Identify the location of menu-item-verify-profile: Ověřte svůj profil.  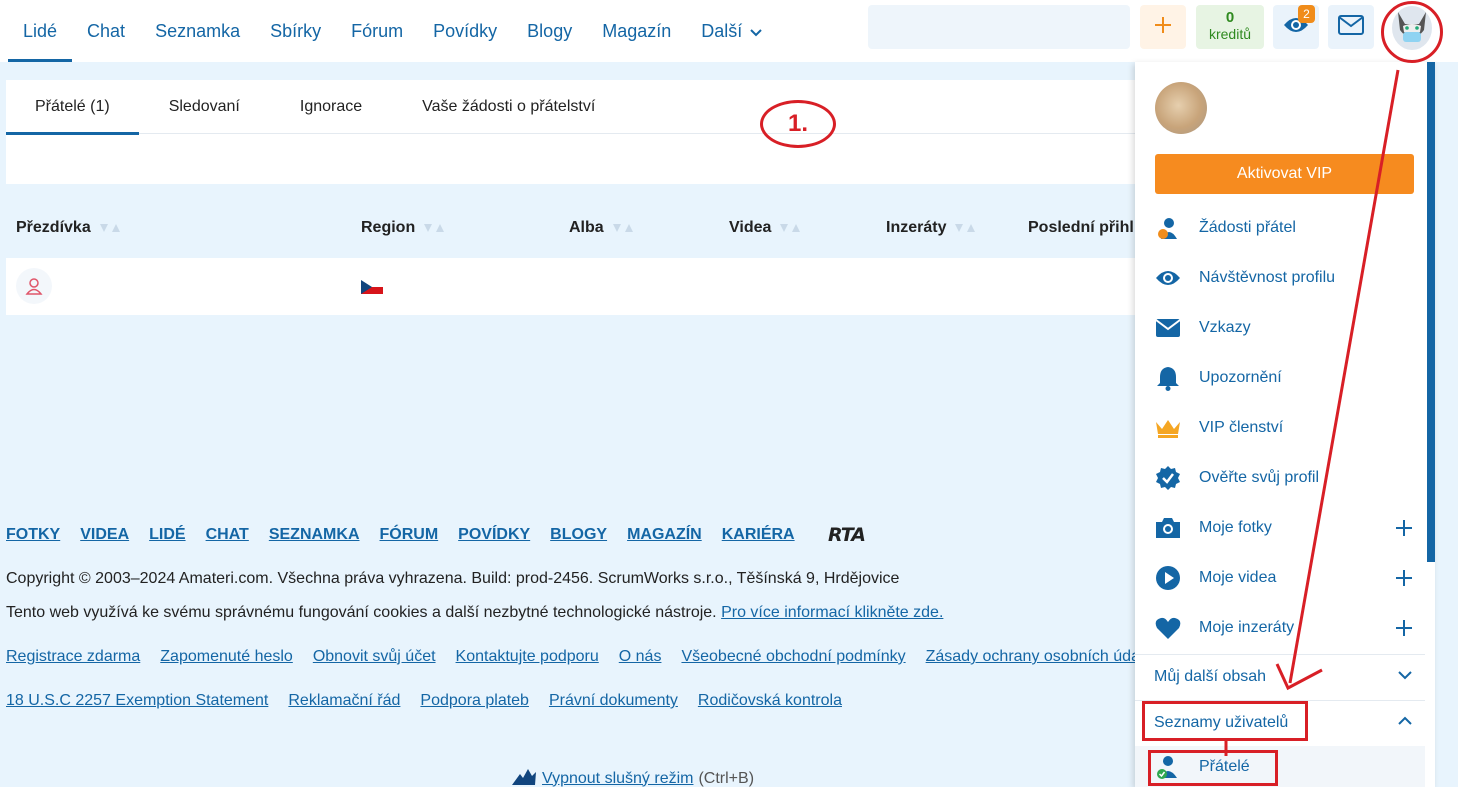
(1285, 478).